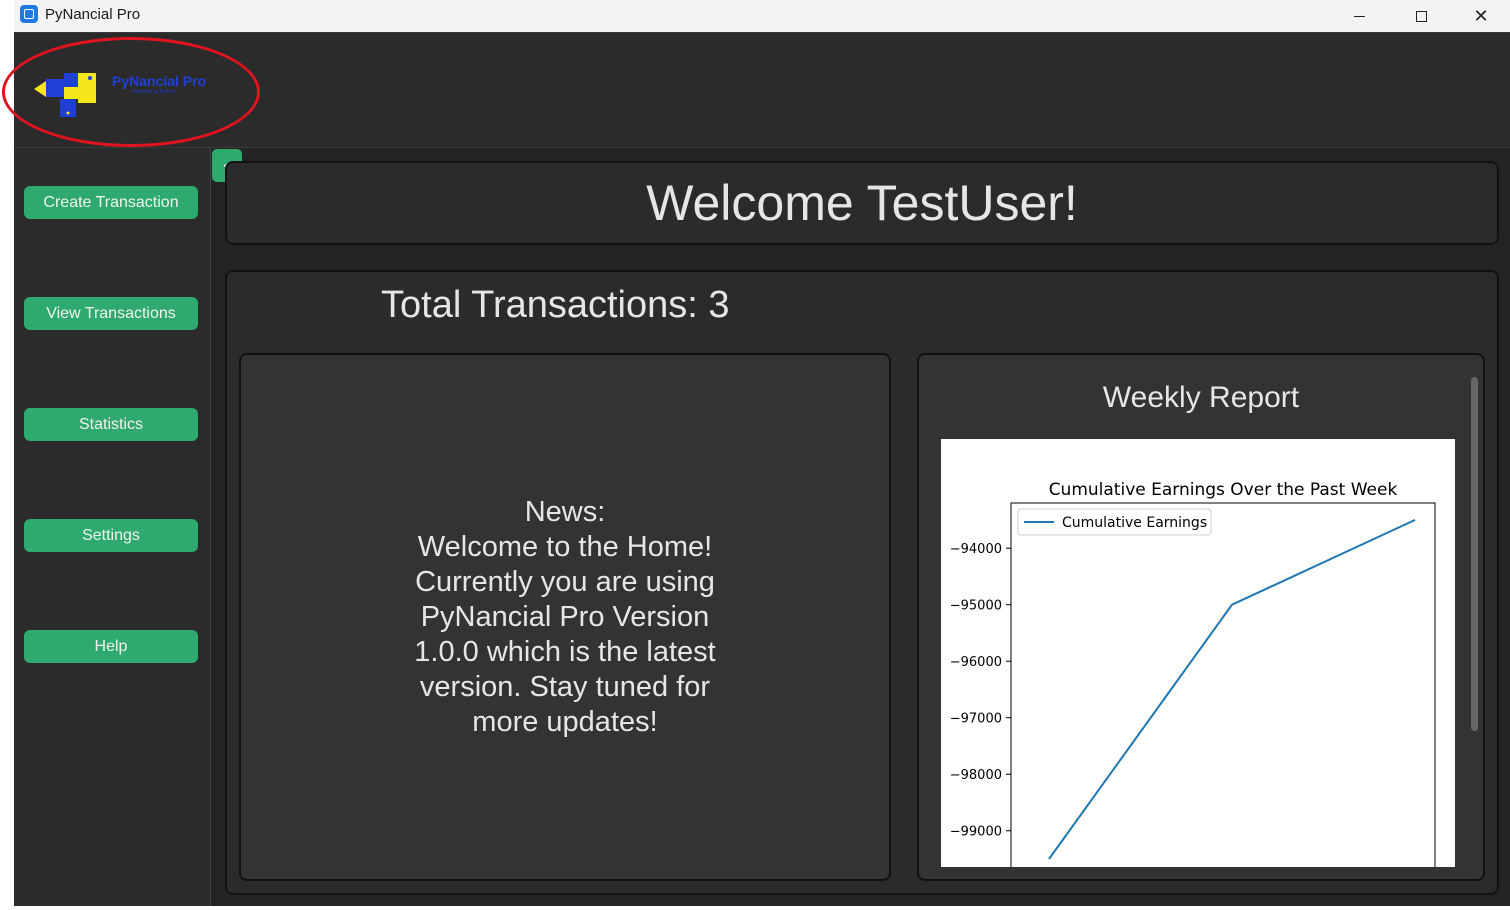 This screenshot has width=1510, height=910. I want to click on report-title: Weekly Report, so click(1201, 397).